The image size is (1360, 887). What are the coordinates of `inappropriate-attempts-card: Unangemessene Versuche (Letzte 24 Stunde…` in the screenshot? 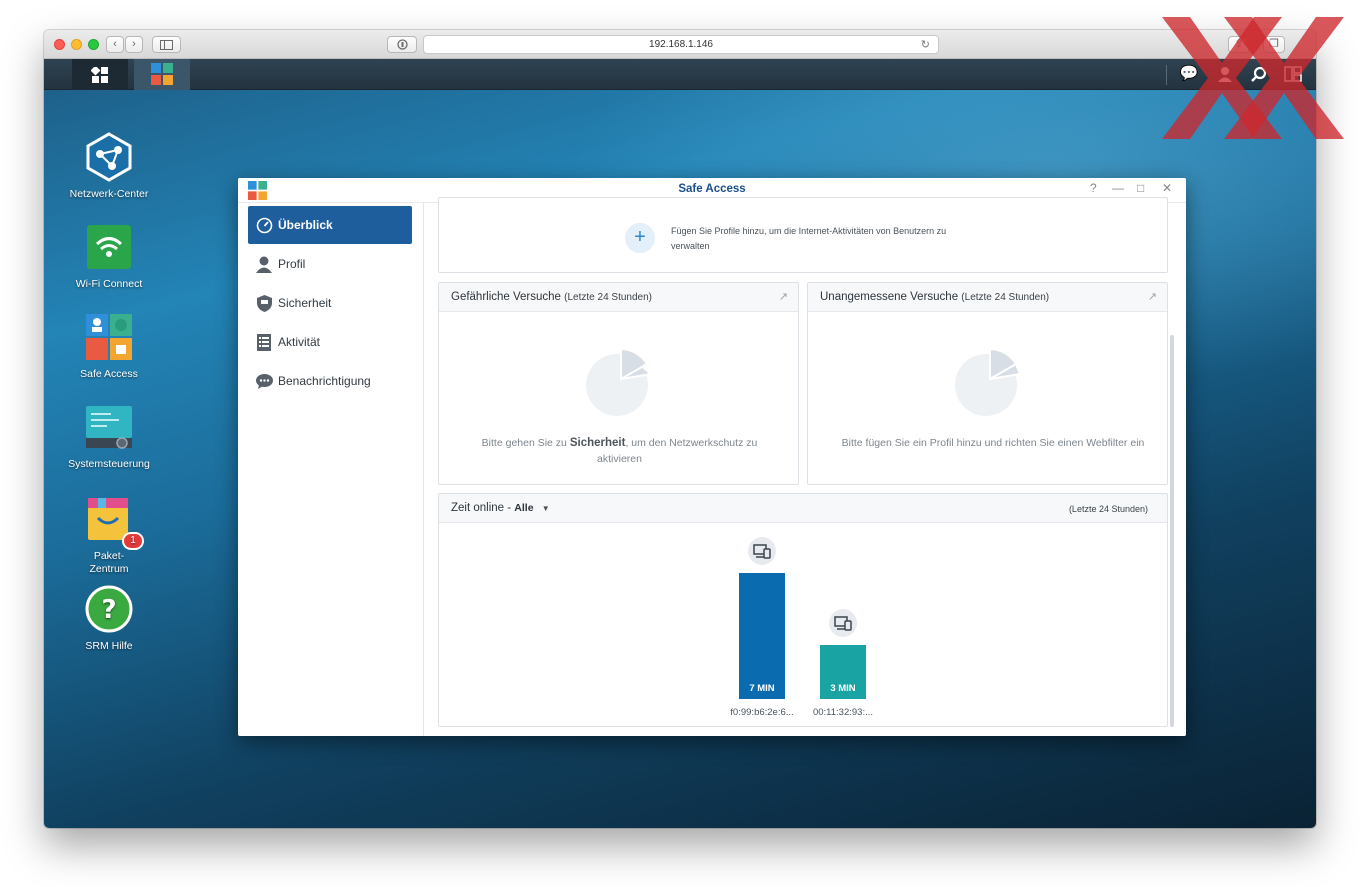 It's located at (987, 383).